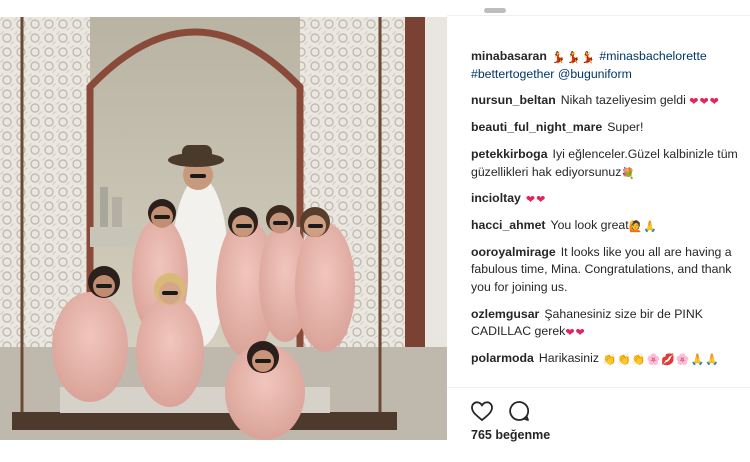  What do you see at coordinates (510, 435) in the screenshot?
I see `likes-count: 765 beğenme` at bounding box center [510, 435].